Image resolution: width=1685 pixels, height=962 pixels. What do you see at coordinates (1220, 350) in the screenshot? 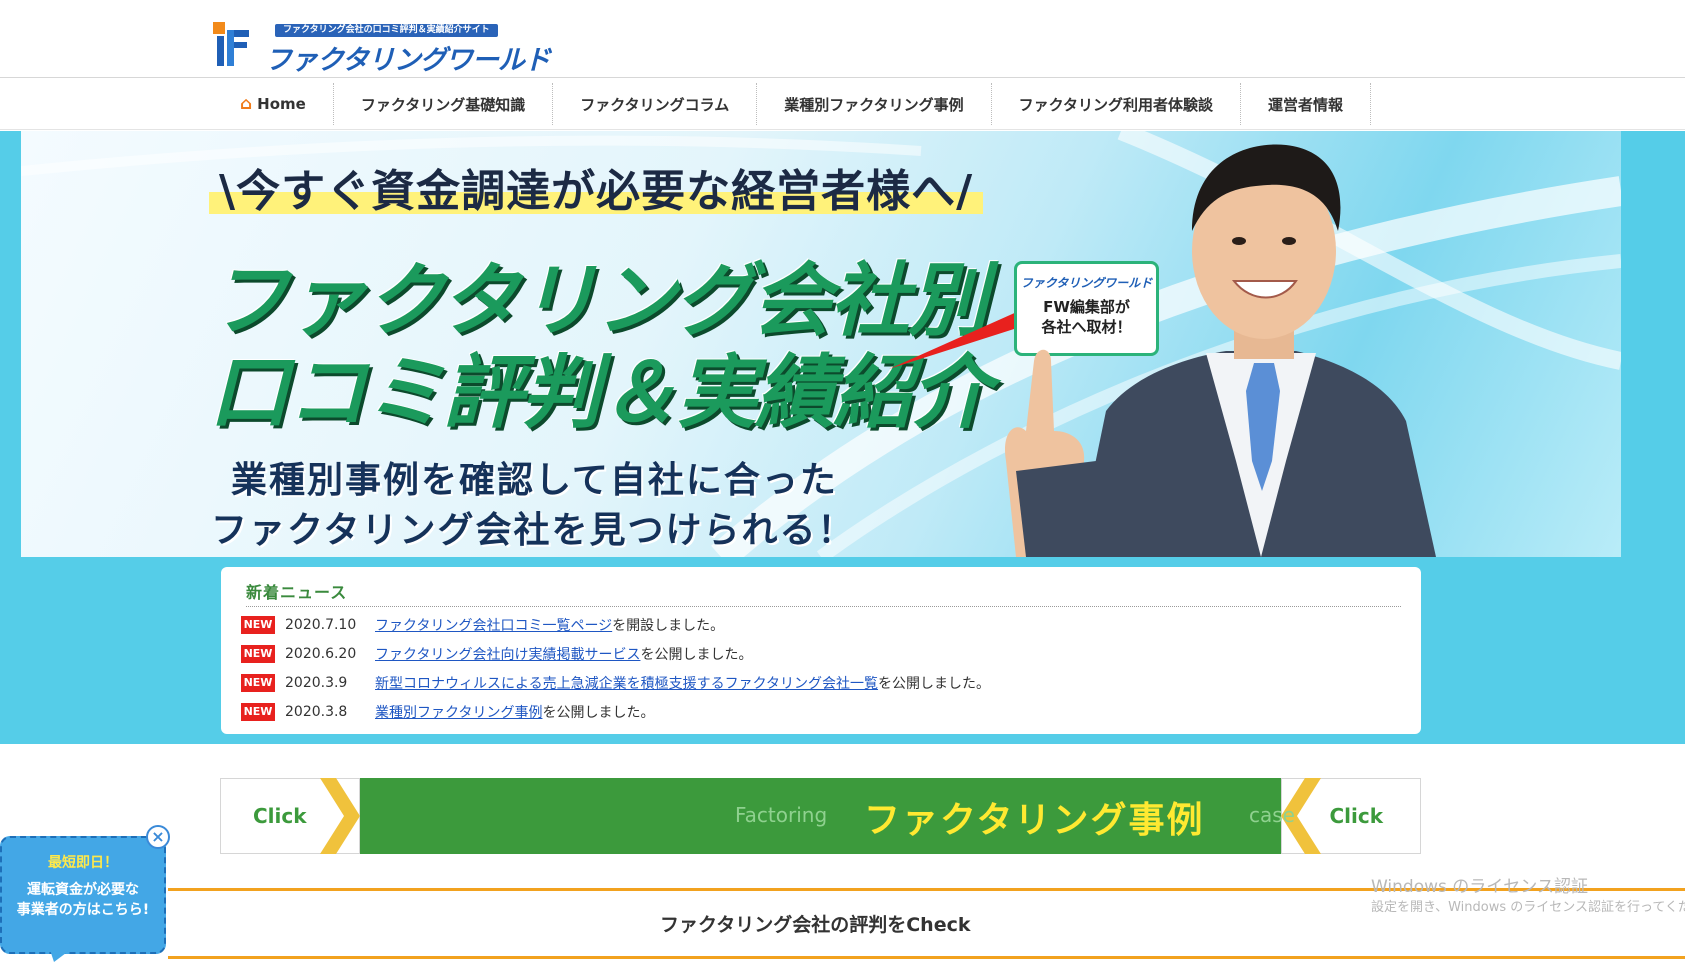
I see `businessman-illustration` at bounding box center [1220, 350].